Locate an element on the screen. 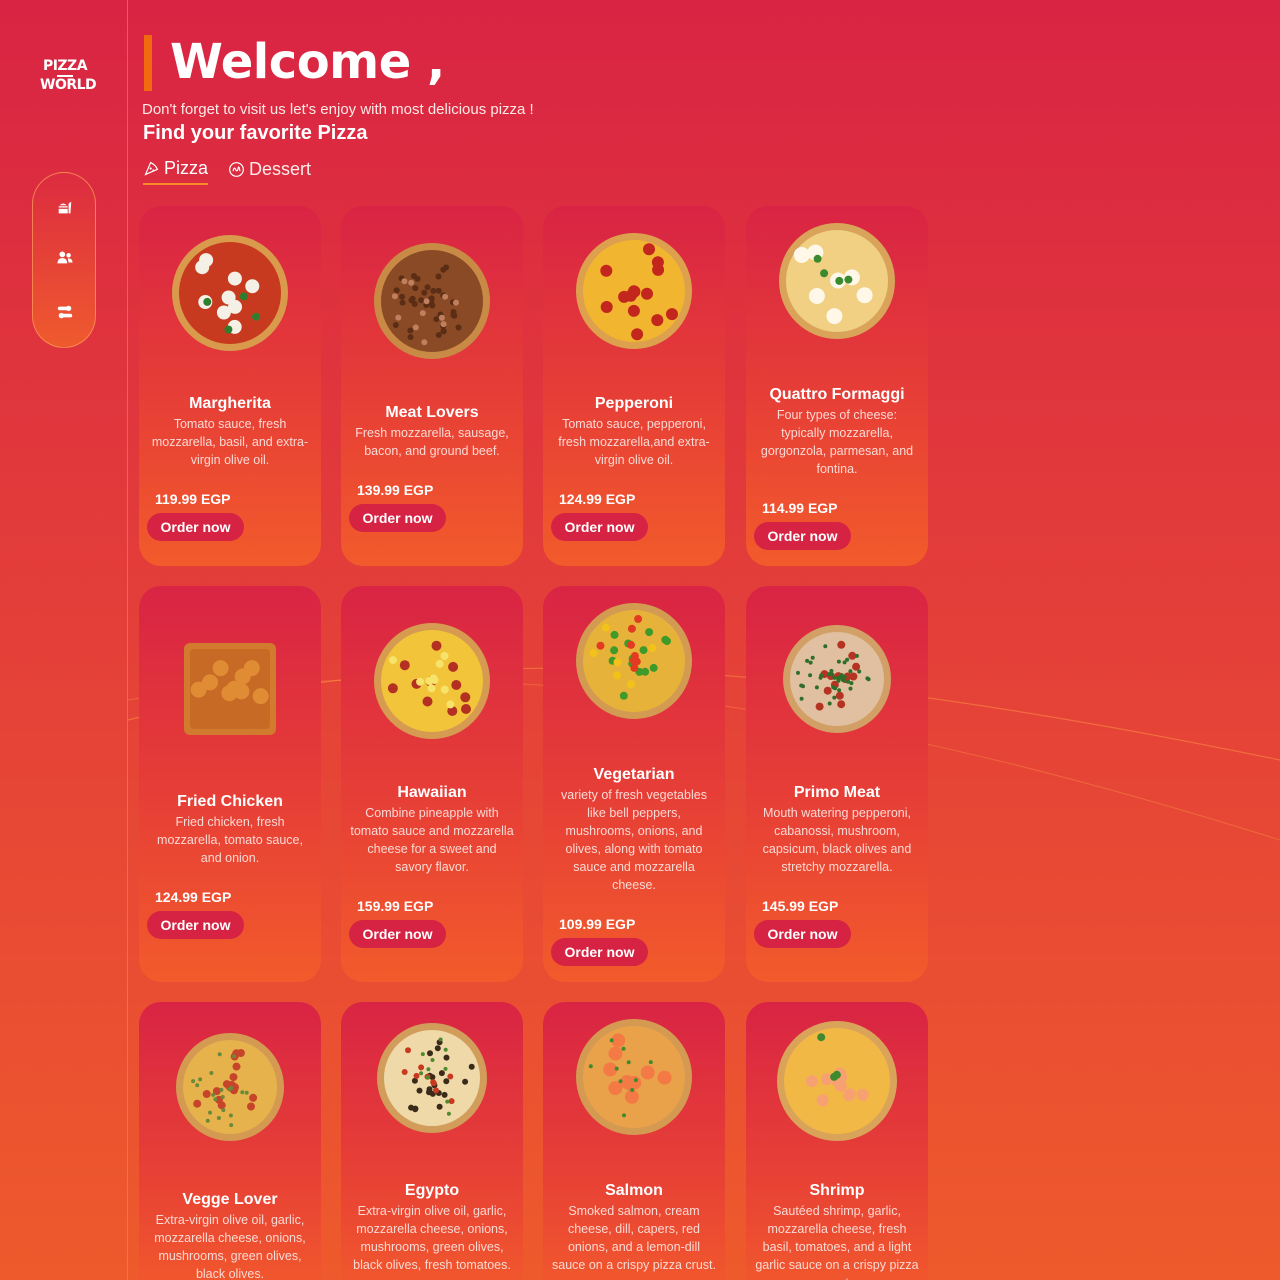  product-price: 139.99 EGP is located at coordinates (395, 490).